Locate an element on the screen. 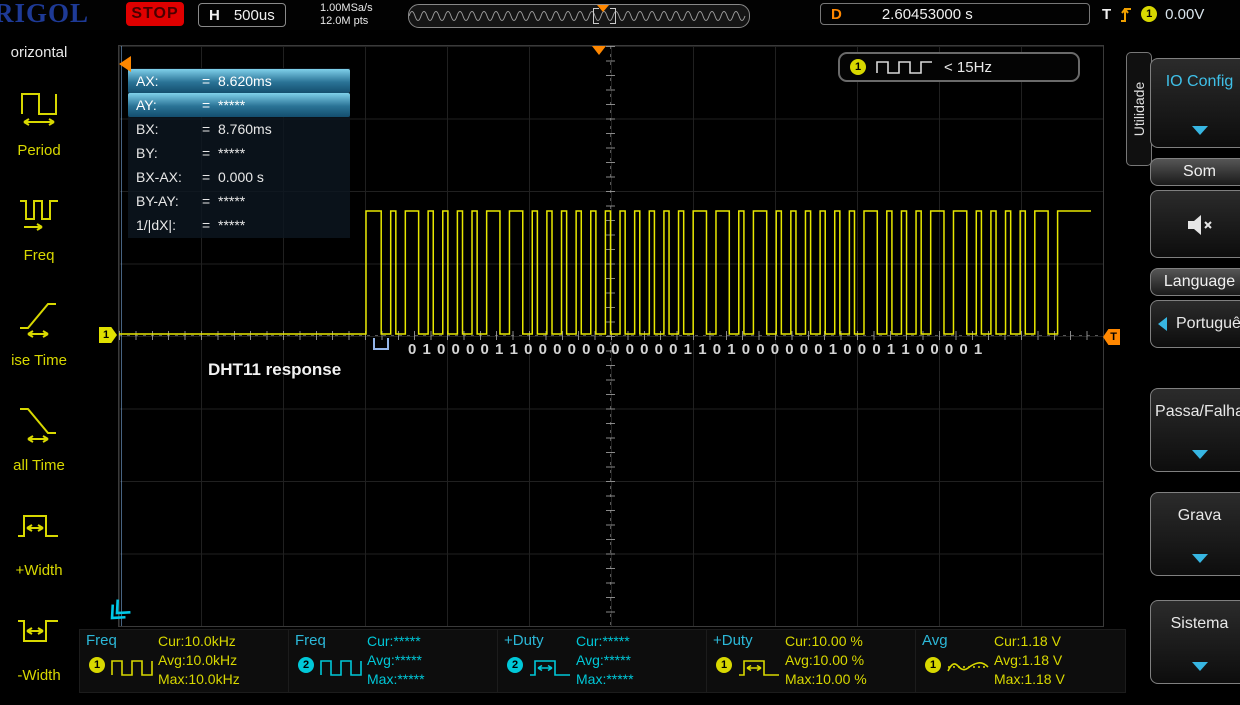 The width and height of the screenshot is (1240, 705). cursor-row-ax: AX: = 8.620ms is located at coordinates (239, 81).